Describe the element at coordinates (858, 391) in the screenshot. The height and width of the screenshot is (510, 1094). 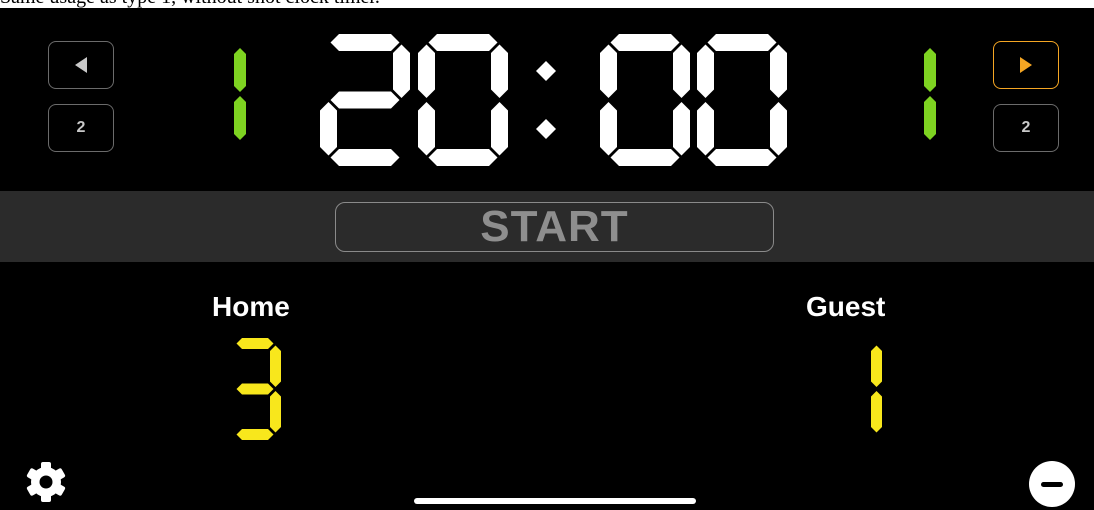
I see `guest-score` at that location.